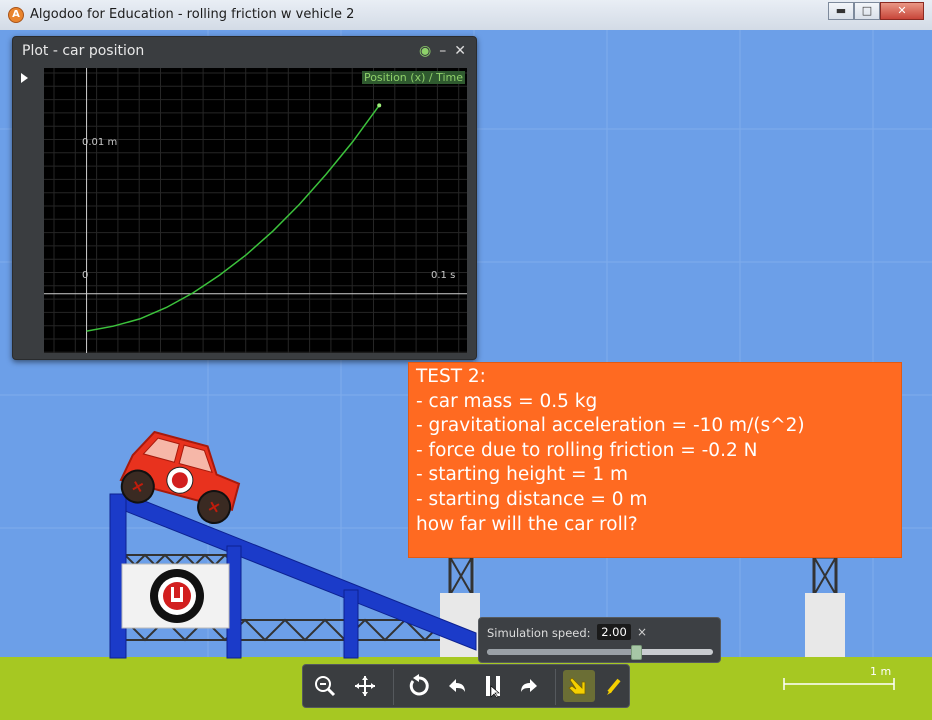 This screenshot has height=720, width=932. I want to click on zoom-icon, so click(325, 686).